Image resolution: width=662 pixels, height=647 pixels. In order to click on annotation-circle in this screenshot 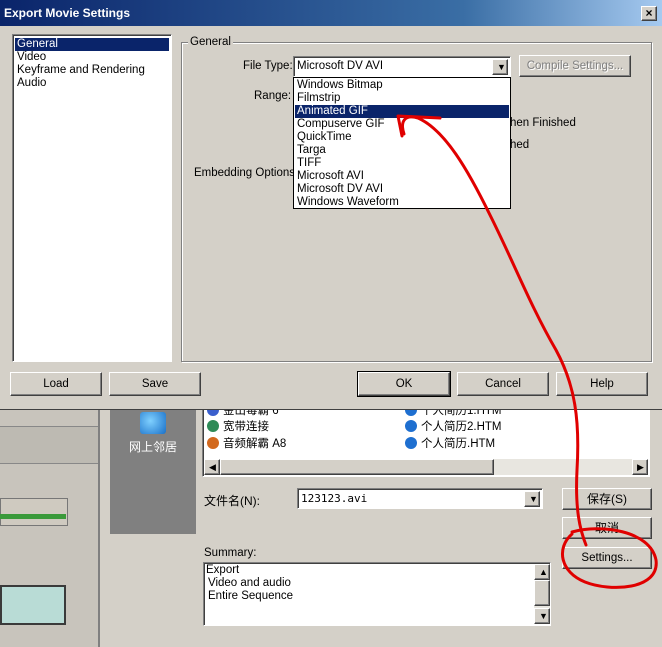, I will do `click(609, 558)`.